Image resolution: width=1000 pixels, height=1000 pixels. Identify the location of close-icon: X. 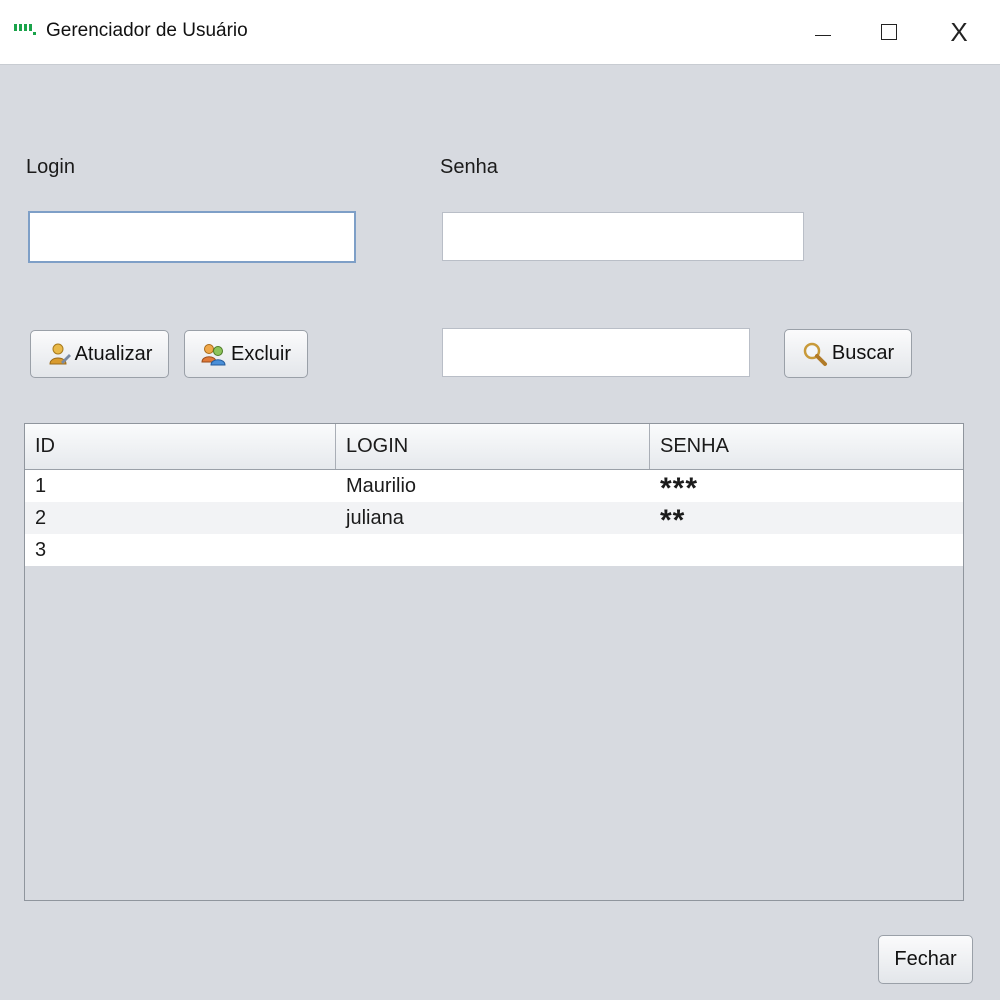
(959, 31).